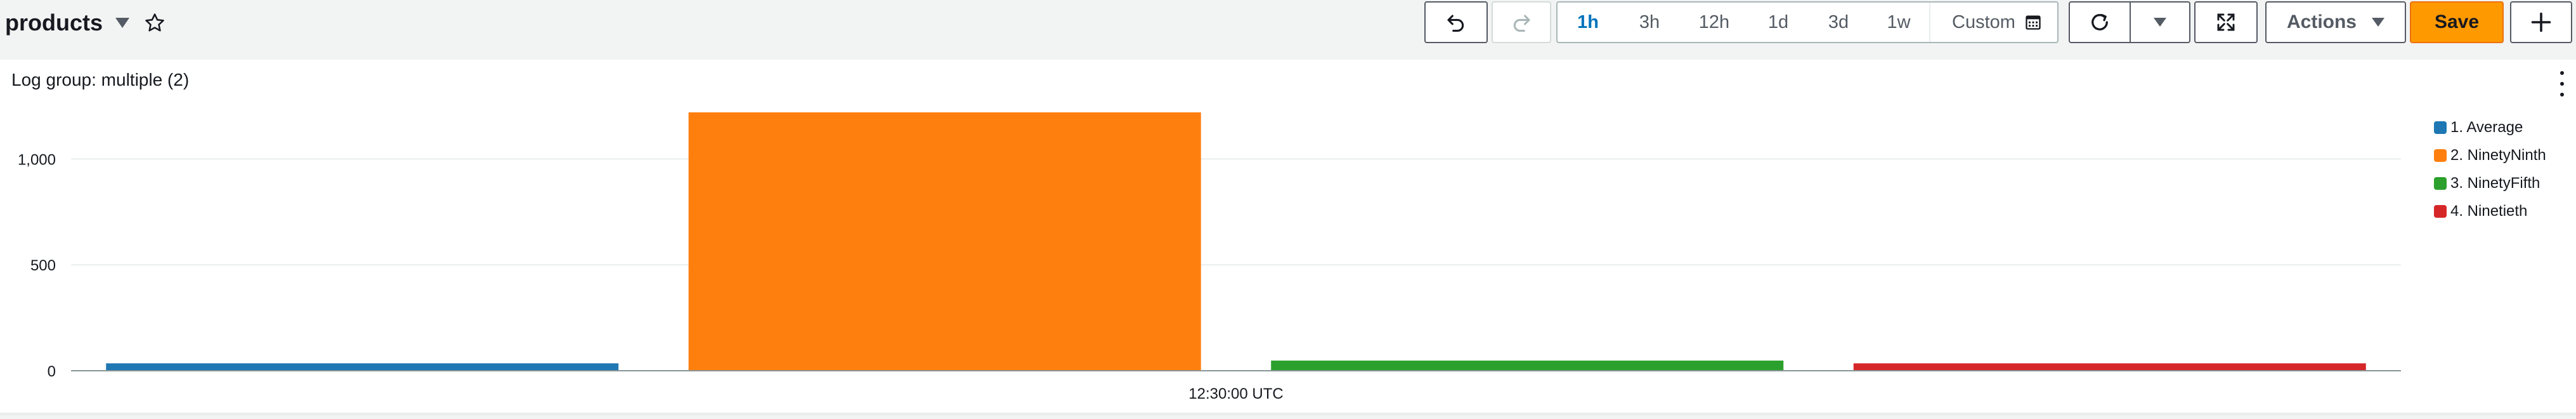 Image resolution: width=2576 pixels, height=419 pixels. What do you see at coordinates (1528, 365) in the screenshot?
I see `bar-ninetyfifth` at bounding box center [1528, 365].